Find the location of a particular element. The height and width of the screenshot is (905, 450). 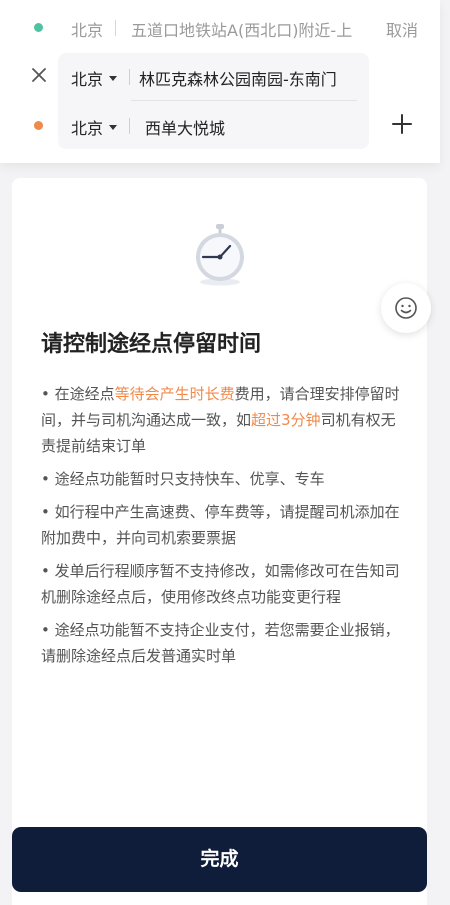

rule-item: • 如行程中产生高速费、停车费等，请提醒司机添加在附加费中，并向司机索要票据 is located at coordinates (223, 525).